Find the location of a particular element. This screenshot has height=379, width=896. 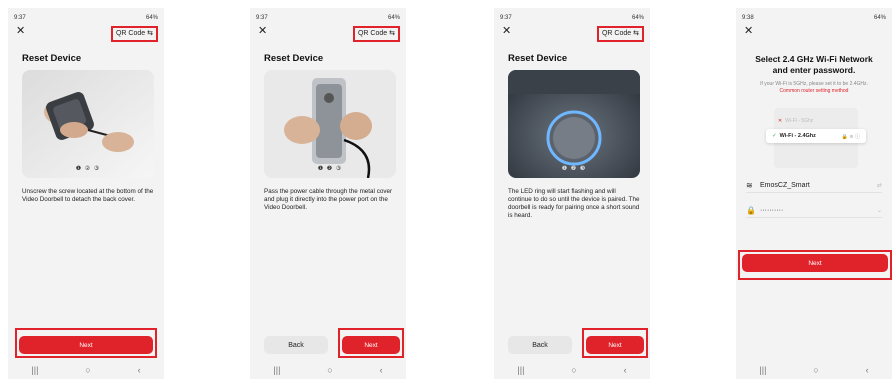

cross-icon: ✕ is located at coordinates (780, 121).